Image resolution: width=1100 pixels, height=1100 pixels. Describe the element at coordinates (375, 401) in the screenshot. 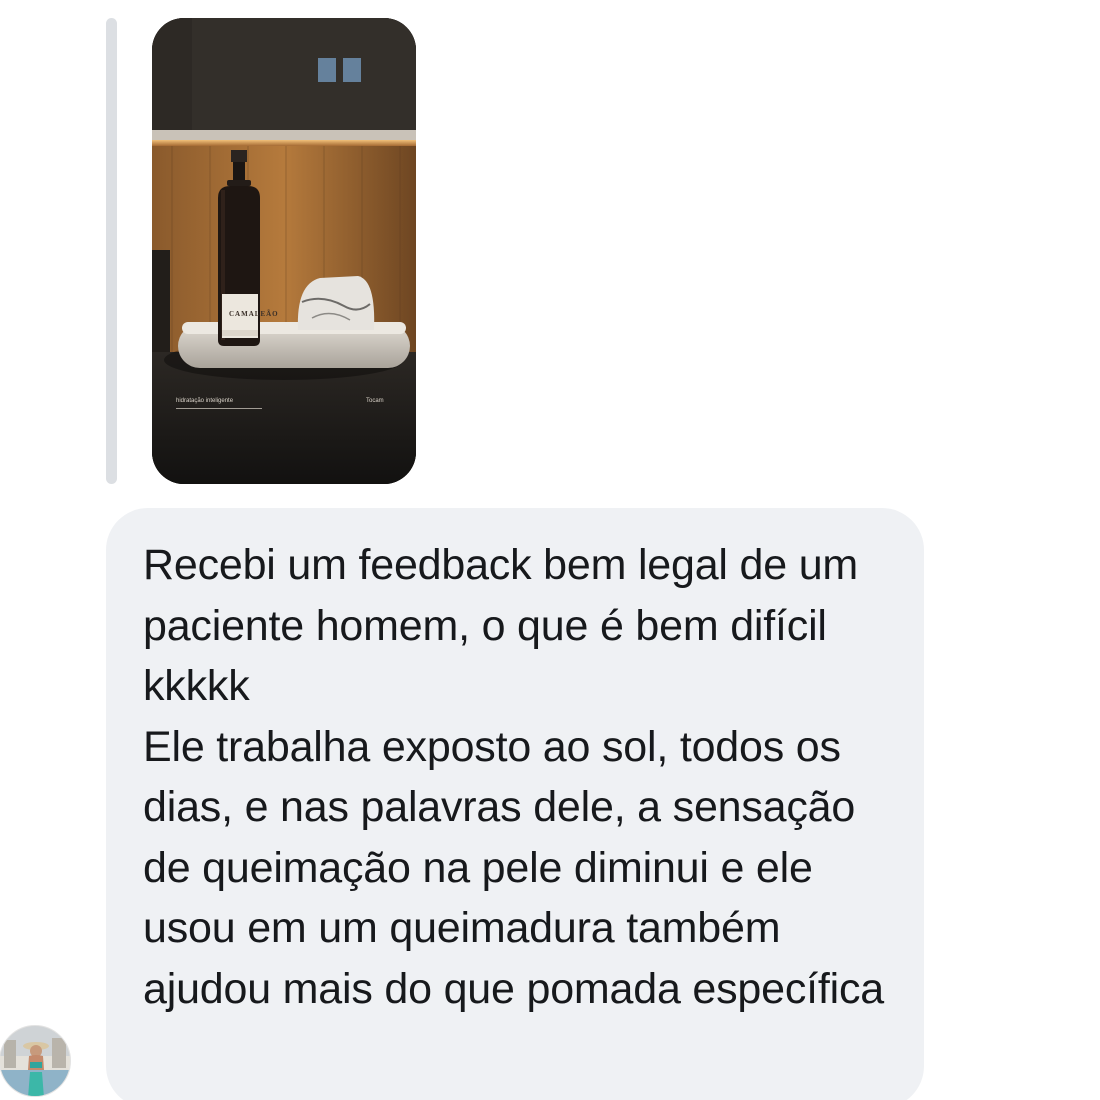

I see `story-caption-right: Tocam` at that location.